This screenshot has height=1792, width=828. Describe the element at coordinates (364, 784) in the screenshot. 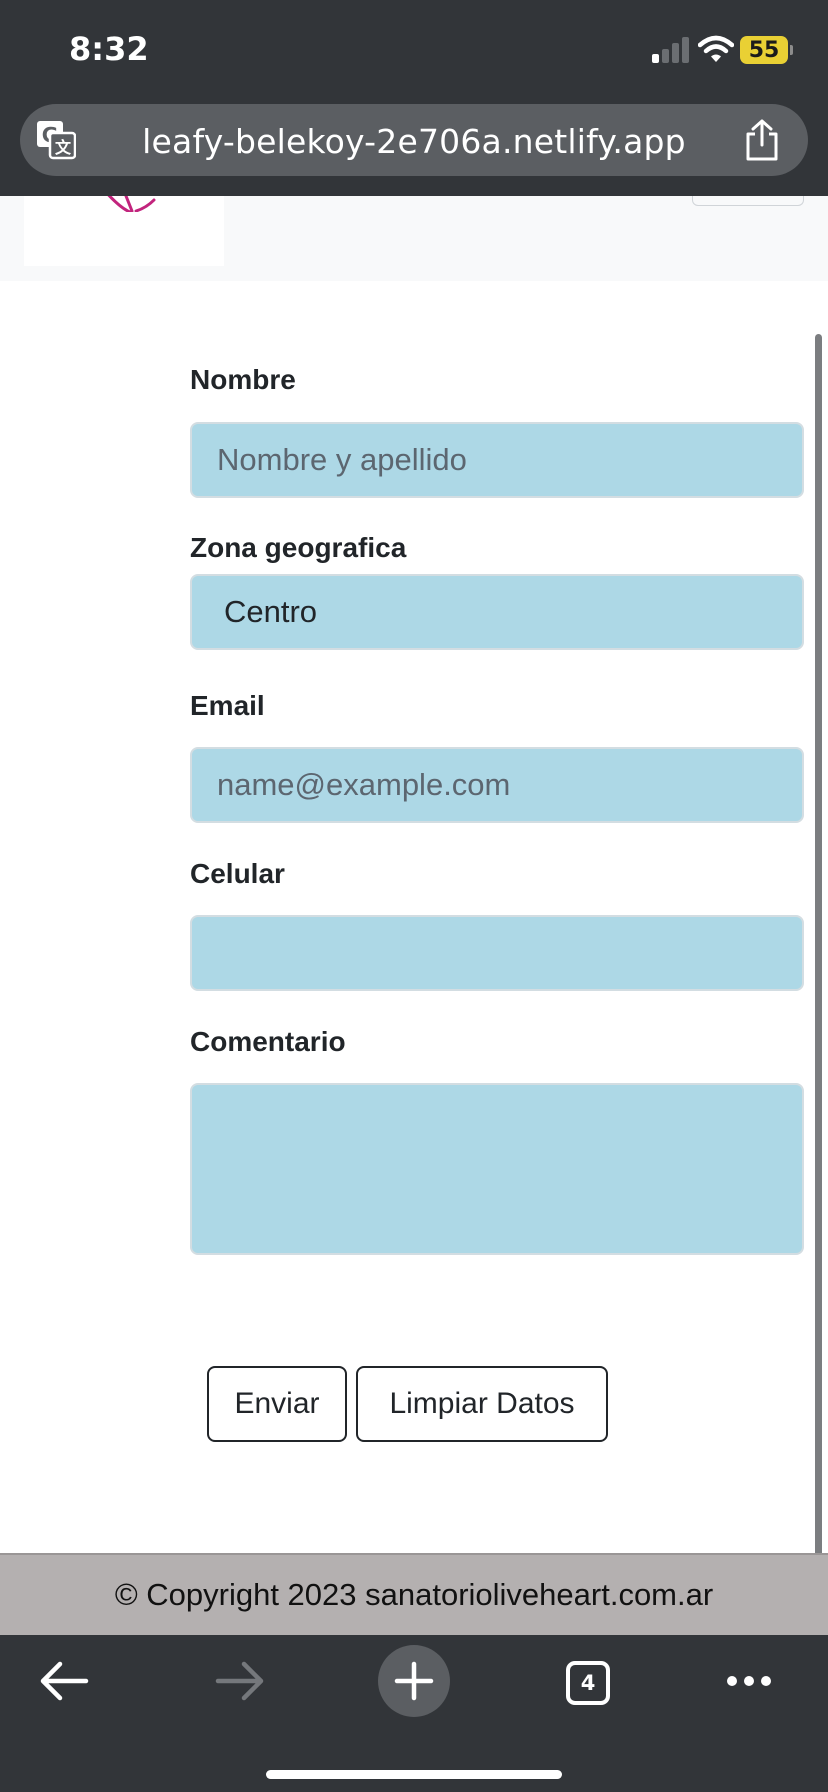

I see `email-placeholder: name@example.com` at that location.